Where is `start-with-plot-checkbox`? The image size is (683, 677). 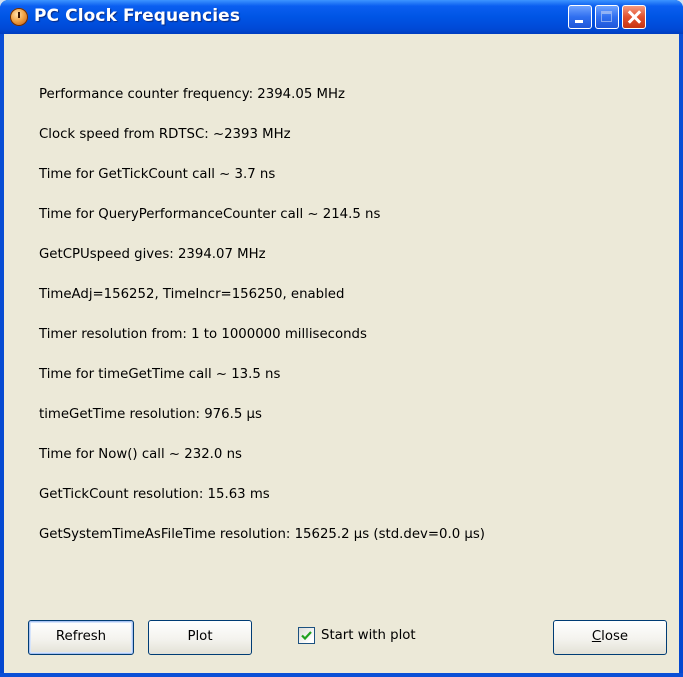
start-with-plot-checkbox is located at coordinates (306, 635).